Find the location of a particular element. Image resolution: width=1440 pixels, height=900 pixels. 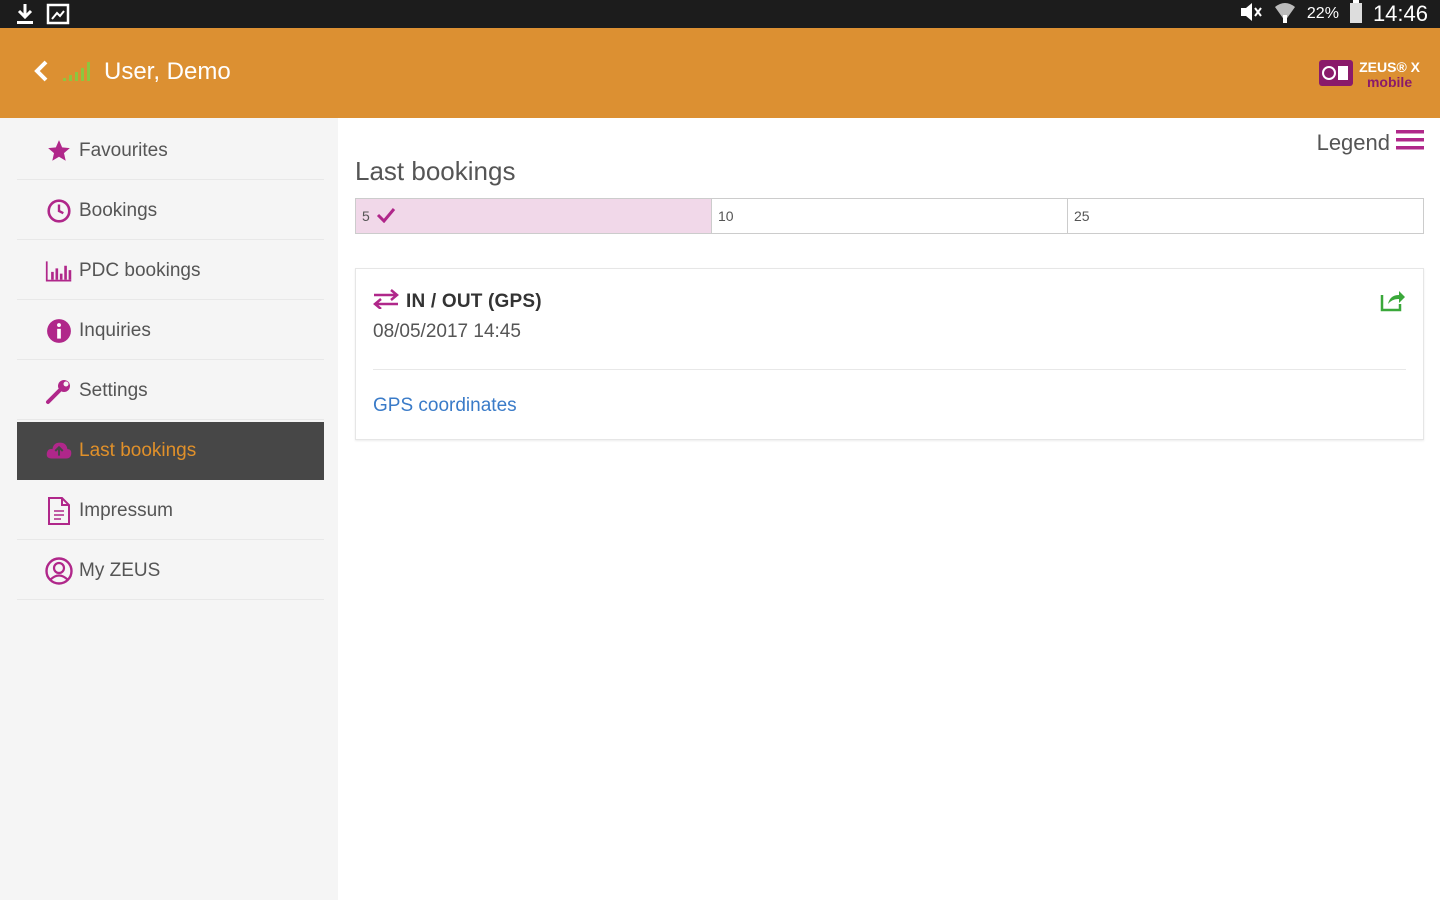

zeus-logo-line2: mobile is located at coordinates (1389, 81).